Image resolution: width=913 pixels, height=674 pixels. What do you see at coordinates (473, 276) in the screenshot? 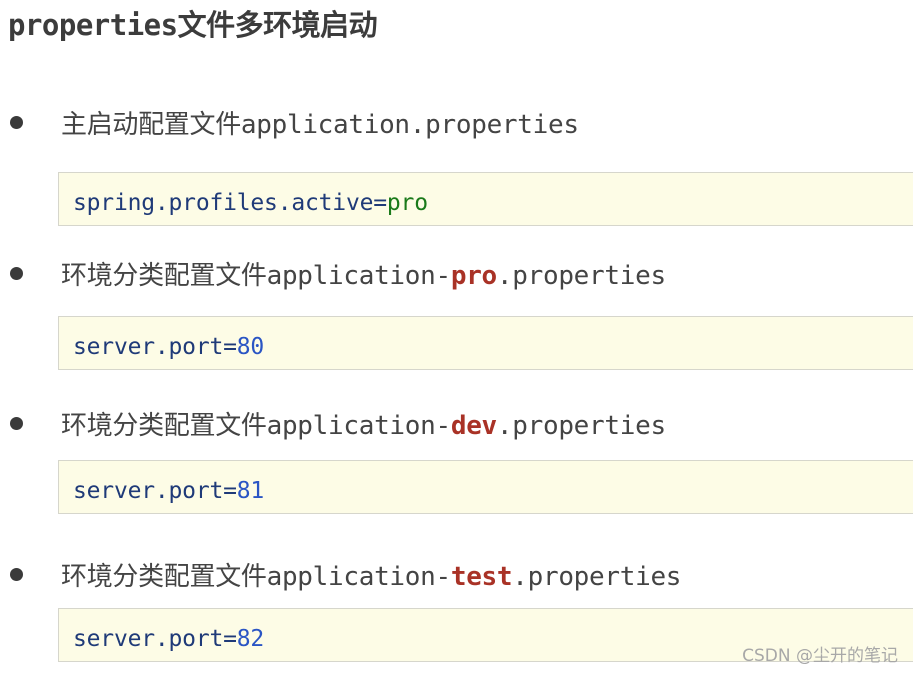
I see `label-highlight: pro` at bounding box center [473, 276].